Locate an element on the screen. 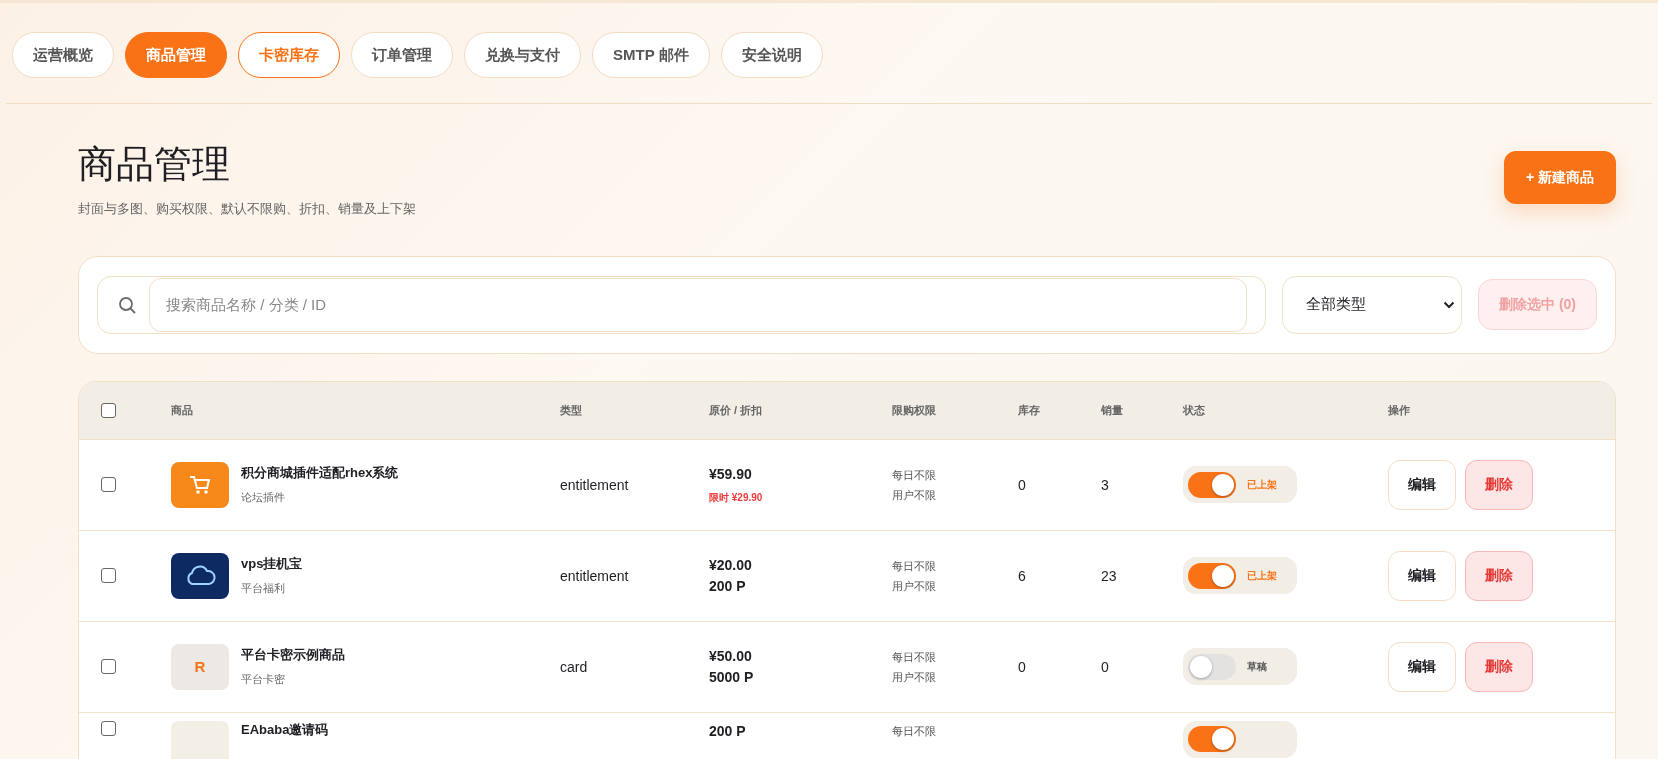  search-field: 搜索商品名称 / 分类 / ID is located at coordinates (681, 304).